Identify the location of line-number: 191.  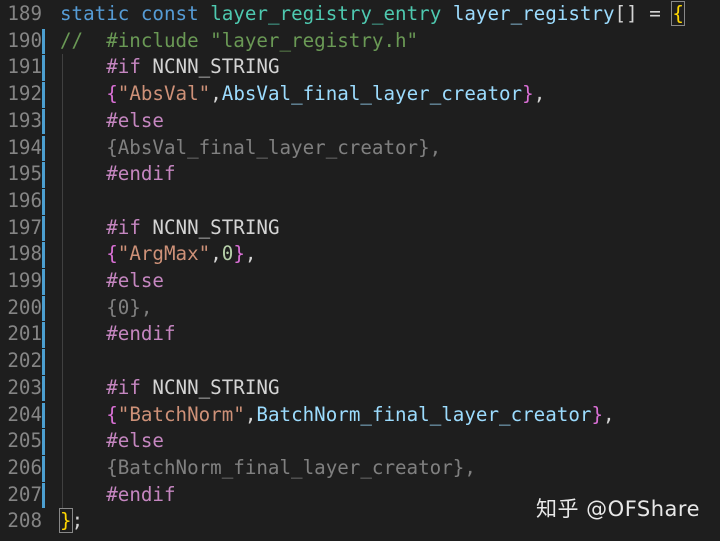
(24, 67).